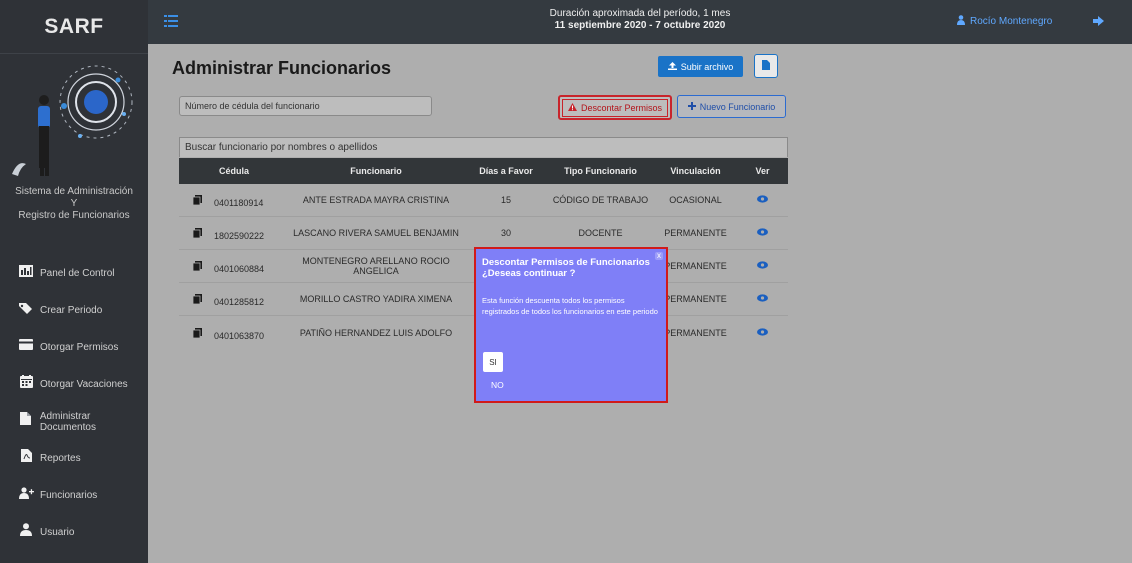 The image size is (1132, 563). Describe the element at coordinates (493, 362) in the screenshot. I see `dialog-yes-button: SI` at that location.